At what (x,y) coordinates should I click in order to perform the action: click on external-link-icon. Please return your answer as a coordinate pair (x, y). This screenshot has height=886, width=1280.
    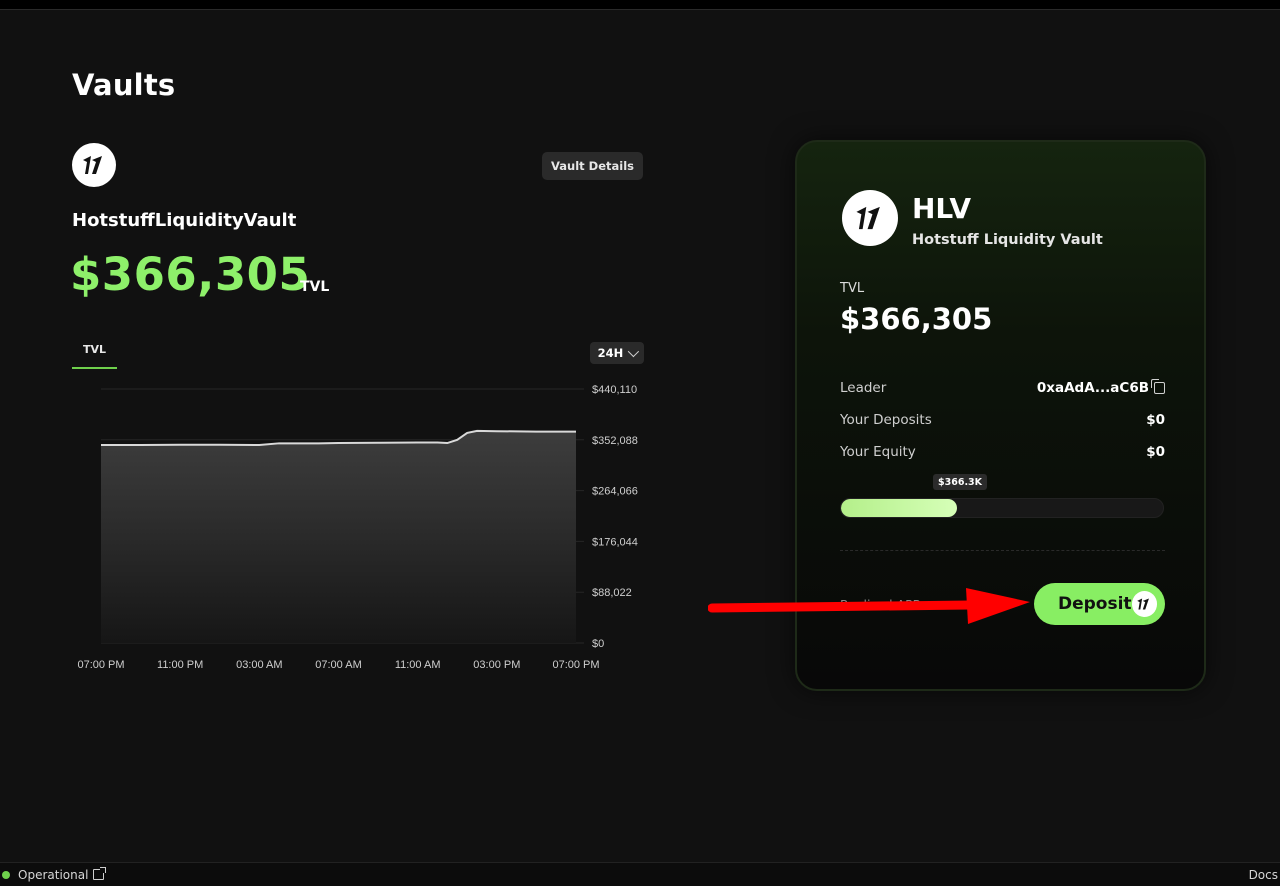
    Looking at the image, I should click on (99, 873).